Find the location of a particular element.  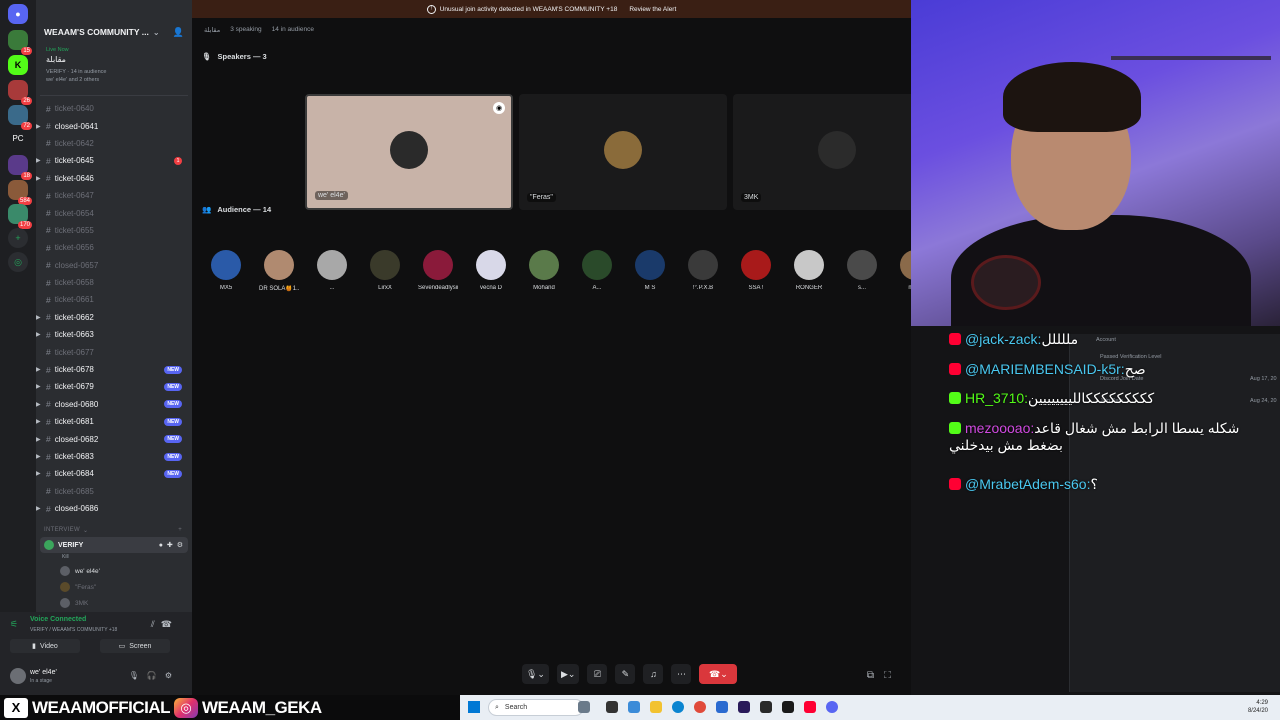

channel-item: # ticket-0655 is located at coordinates (114, 230).